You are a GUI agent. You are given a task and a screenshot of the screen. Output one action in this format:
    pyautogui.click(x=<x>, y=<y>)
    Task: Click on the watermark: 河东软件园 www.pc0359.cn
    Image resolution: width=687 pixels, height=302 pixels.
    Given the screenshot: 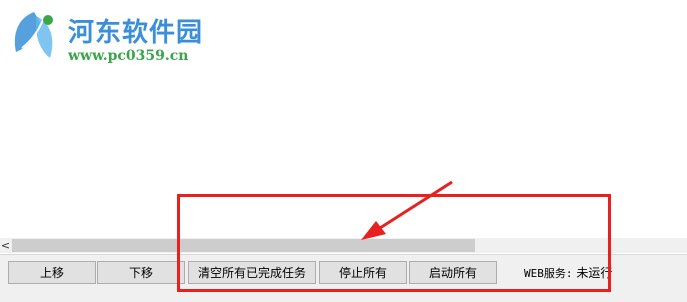 What is the action you would take?
    pyautogui.click(x=134, y=37)
    